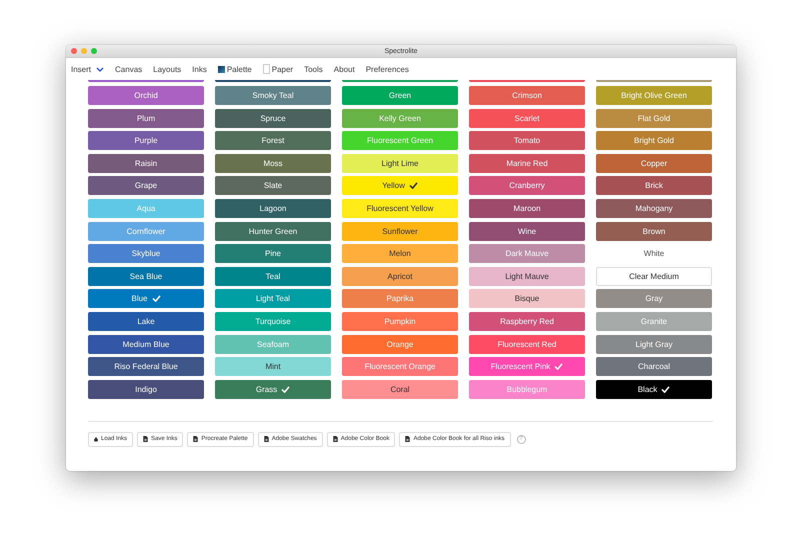 The width and height of the screenshot is (800, 538). I want to click on ink-swatch: Light Lime, so click(400, 163).